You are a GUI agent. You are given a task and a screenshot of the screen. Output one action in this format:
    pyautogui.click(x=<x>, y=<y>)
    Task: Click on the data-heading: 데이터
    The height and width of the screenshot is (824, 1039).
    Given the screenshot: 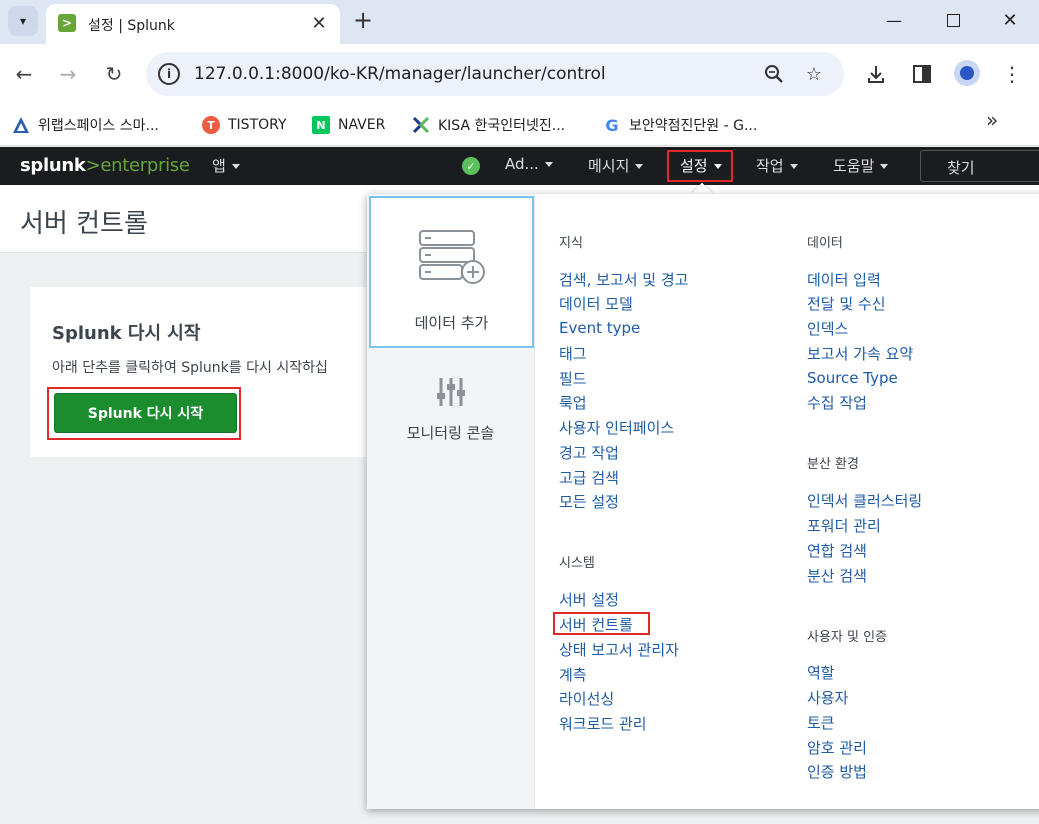 What is the action you would take?
    pyautogui.click(x=825, y=243)
    